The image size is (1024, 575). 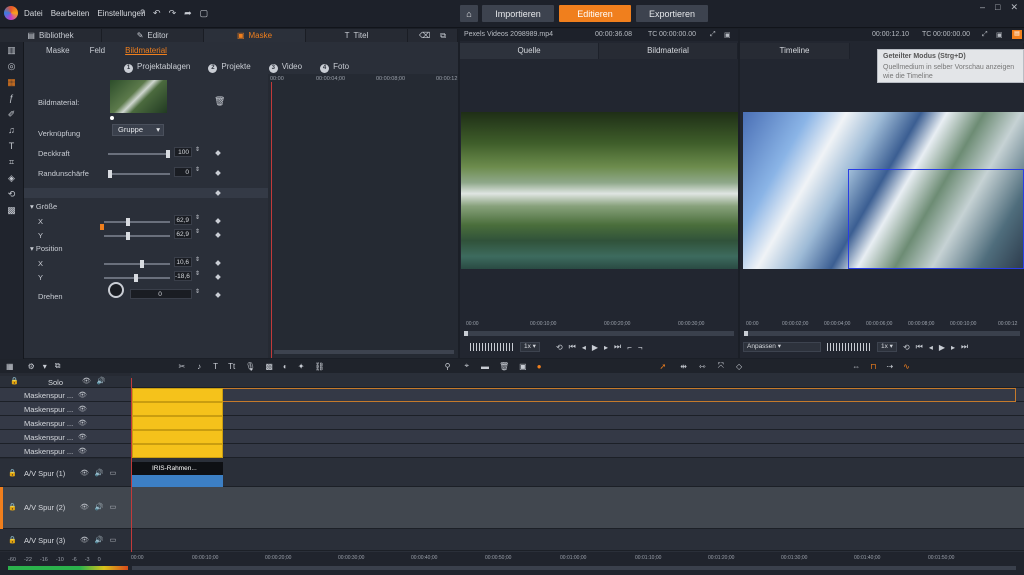 I want to click on timeline-speed-dropdown: 1x ▾, so click(x=887, y=347).